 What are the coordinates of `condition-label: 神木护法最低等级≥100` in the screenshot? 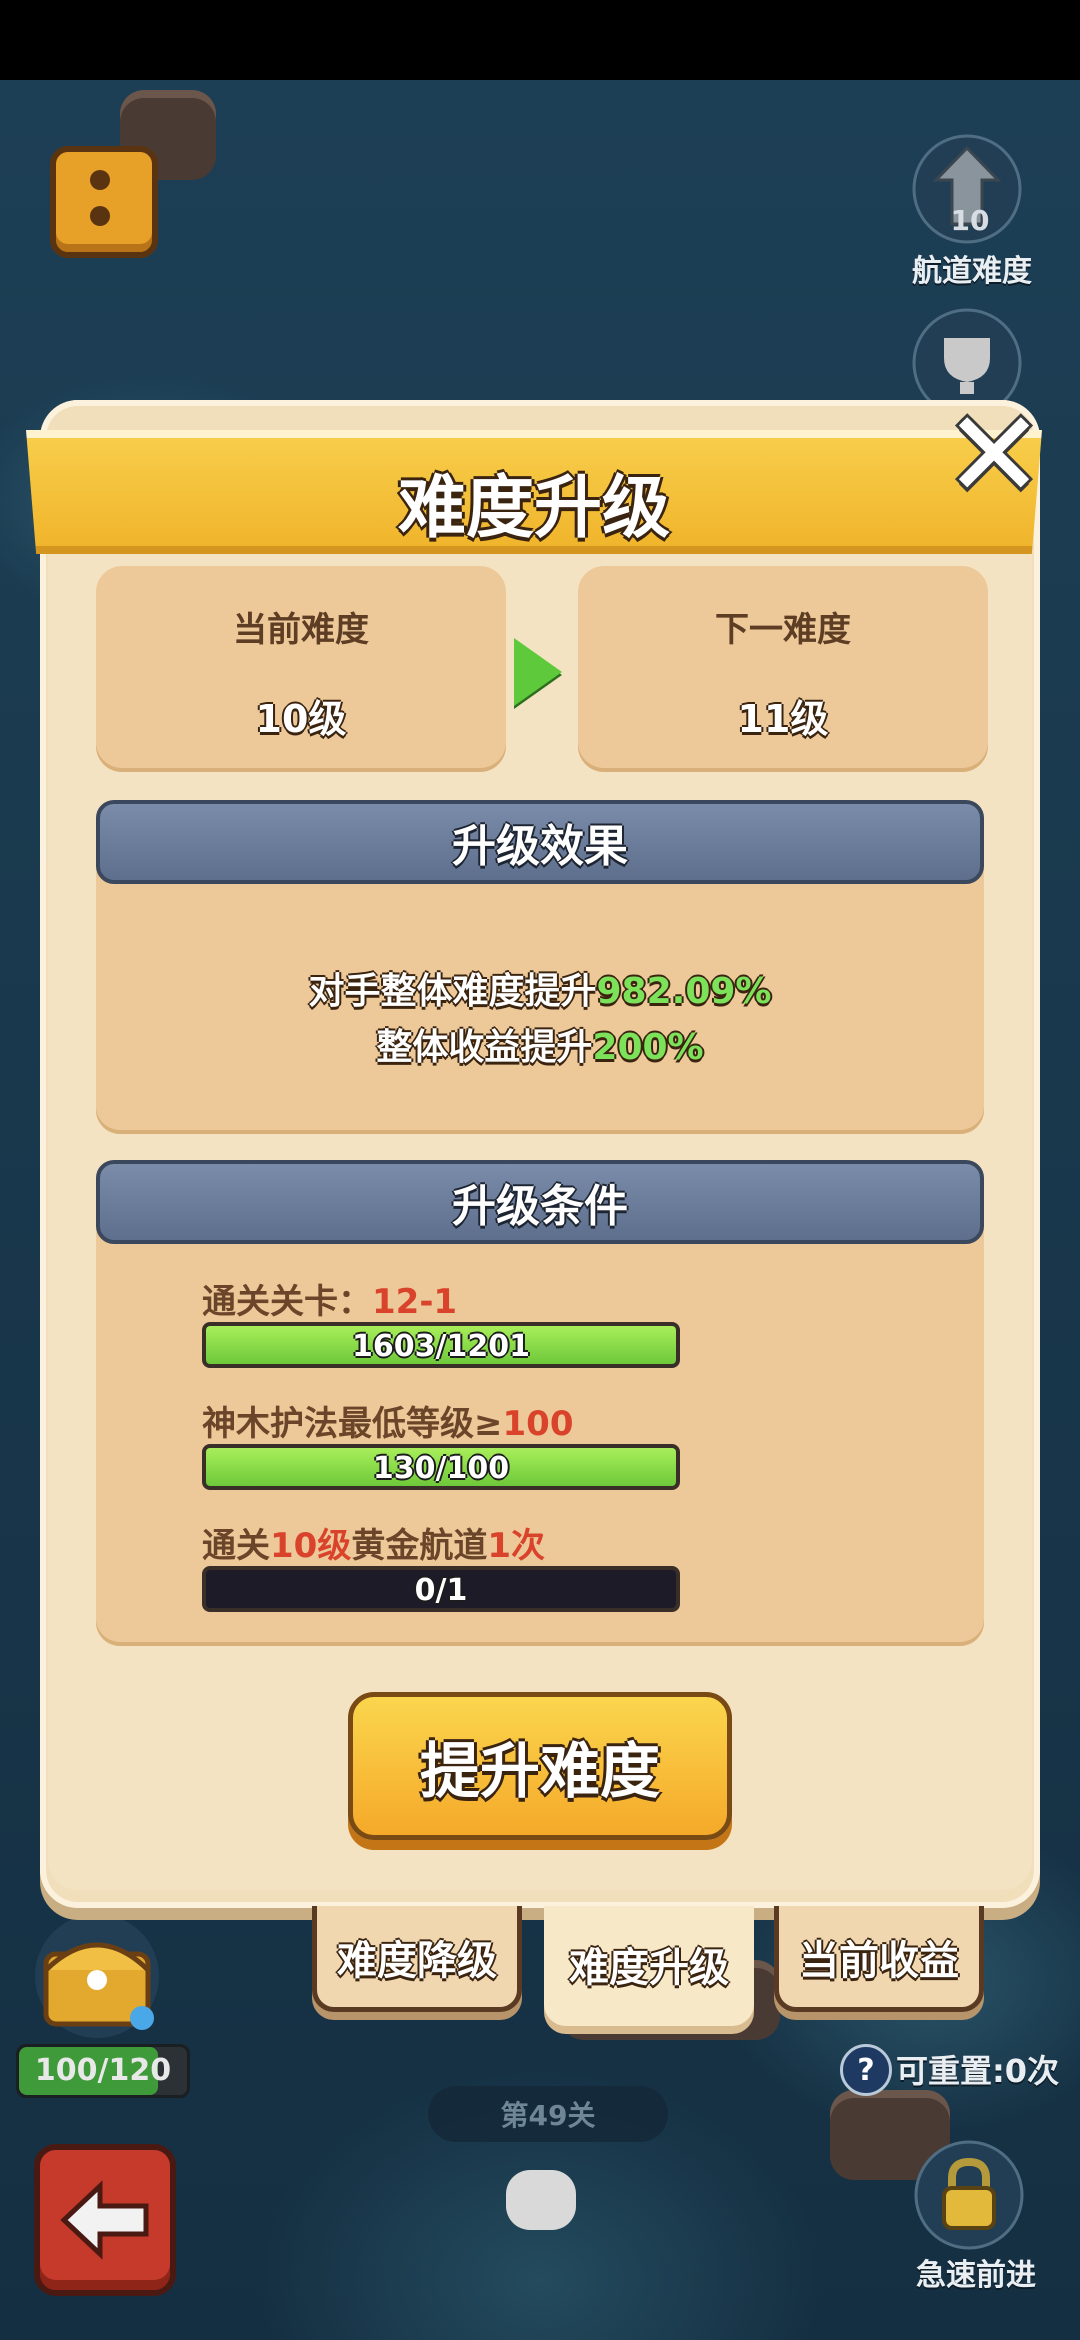 It's located at (387, 1420).